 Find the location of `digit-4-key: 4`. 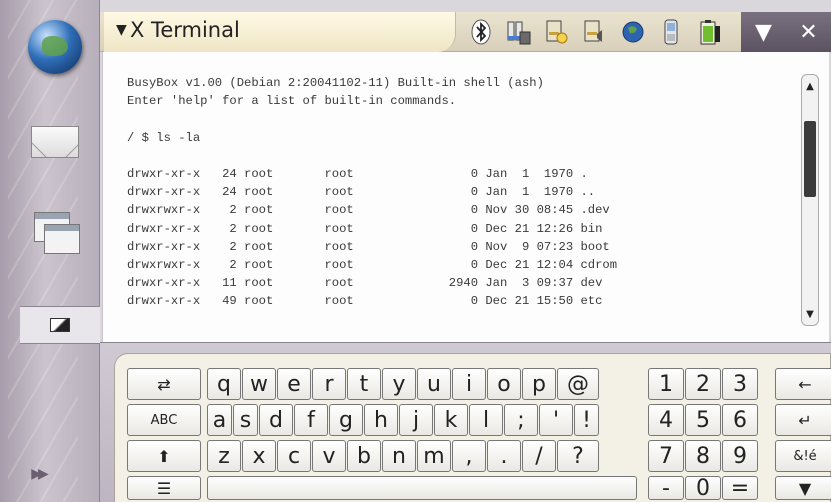

digit-4-key: 4 is located at coordinates (666, 420).